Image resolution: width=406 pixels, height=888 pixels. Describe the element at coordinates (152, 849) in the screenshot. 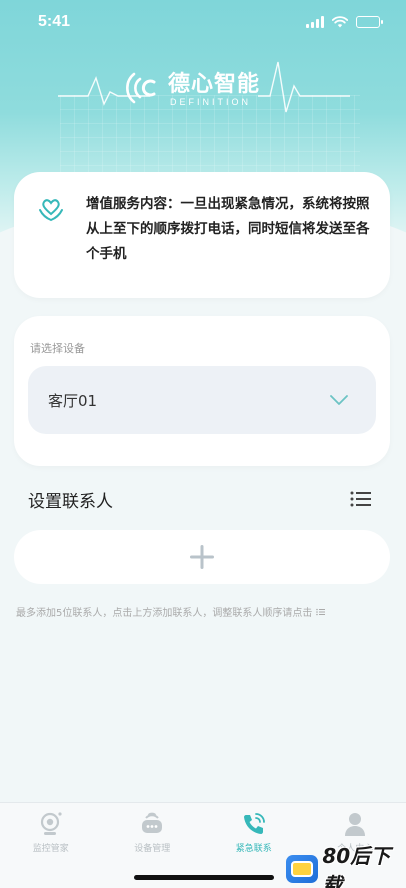

I see `tab-devices-label: 设备管理` at that location.